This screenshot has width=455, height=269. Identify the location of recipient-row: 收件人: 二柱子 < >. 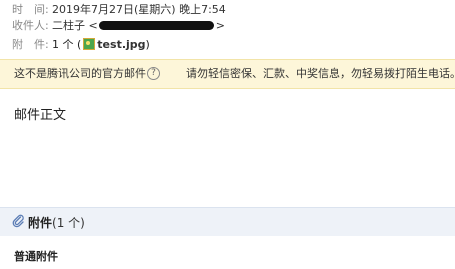
(118, 25).